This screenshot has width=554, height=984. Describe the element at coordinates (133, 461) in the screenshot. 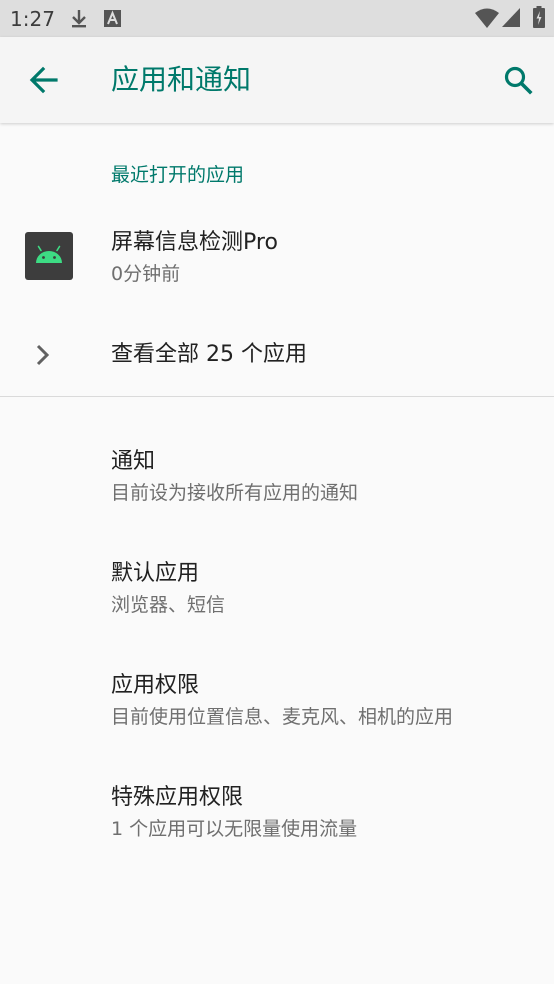

I see `settings-item-title: 通知` at that location.